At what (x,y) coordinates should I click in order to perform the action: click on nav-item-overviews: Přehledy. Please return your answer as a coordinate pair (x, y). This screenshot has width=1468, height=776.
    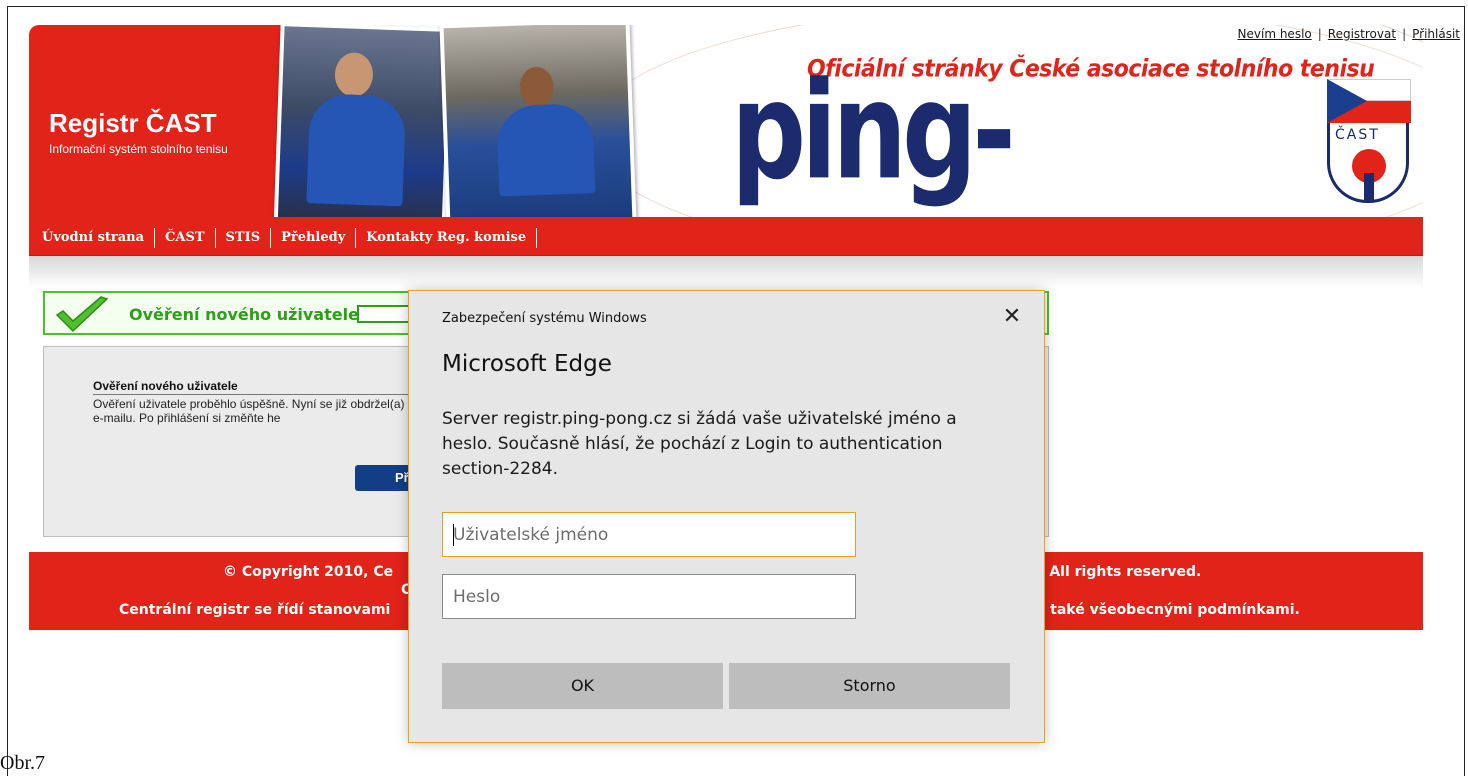
    Looking at the image, I should click on (314, 238).